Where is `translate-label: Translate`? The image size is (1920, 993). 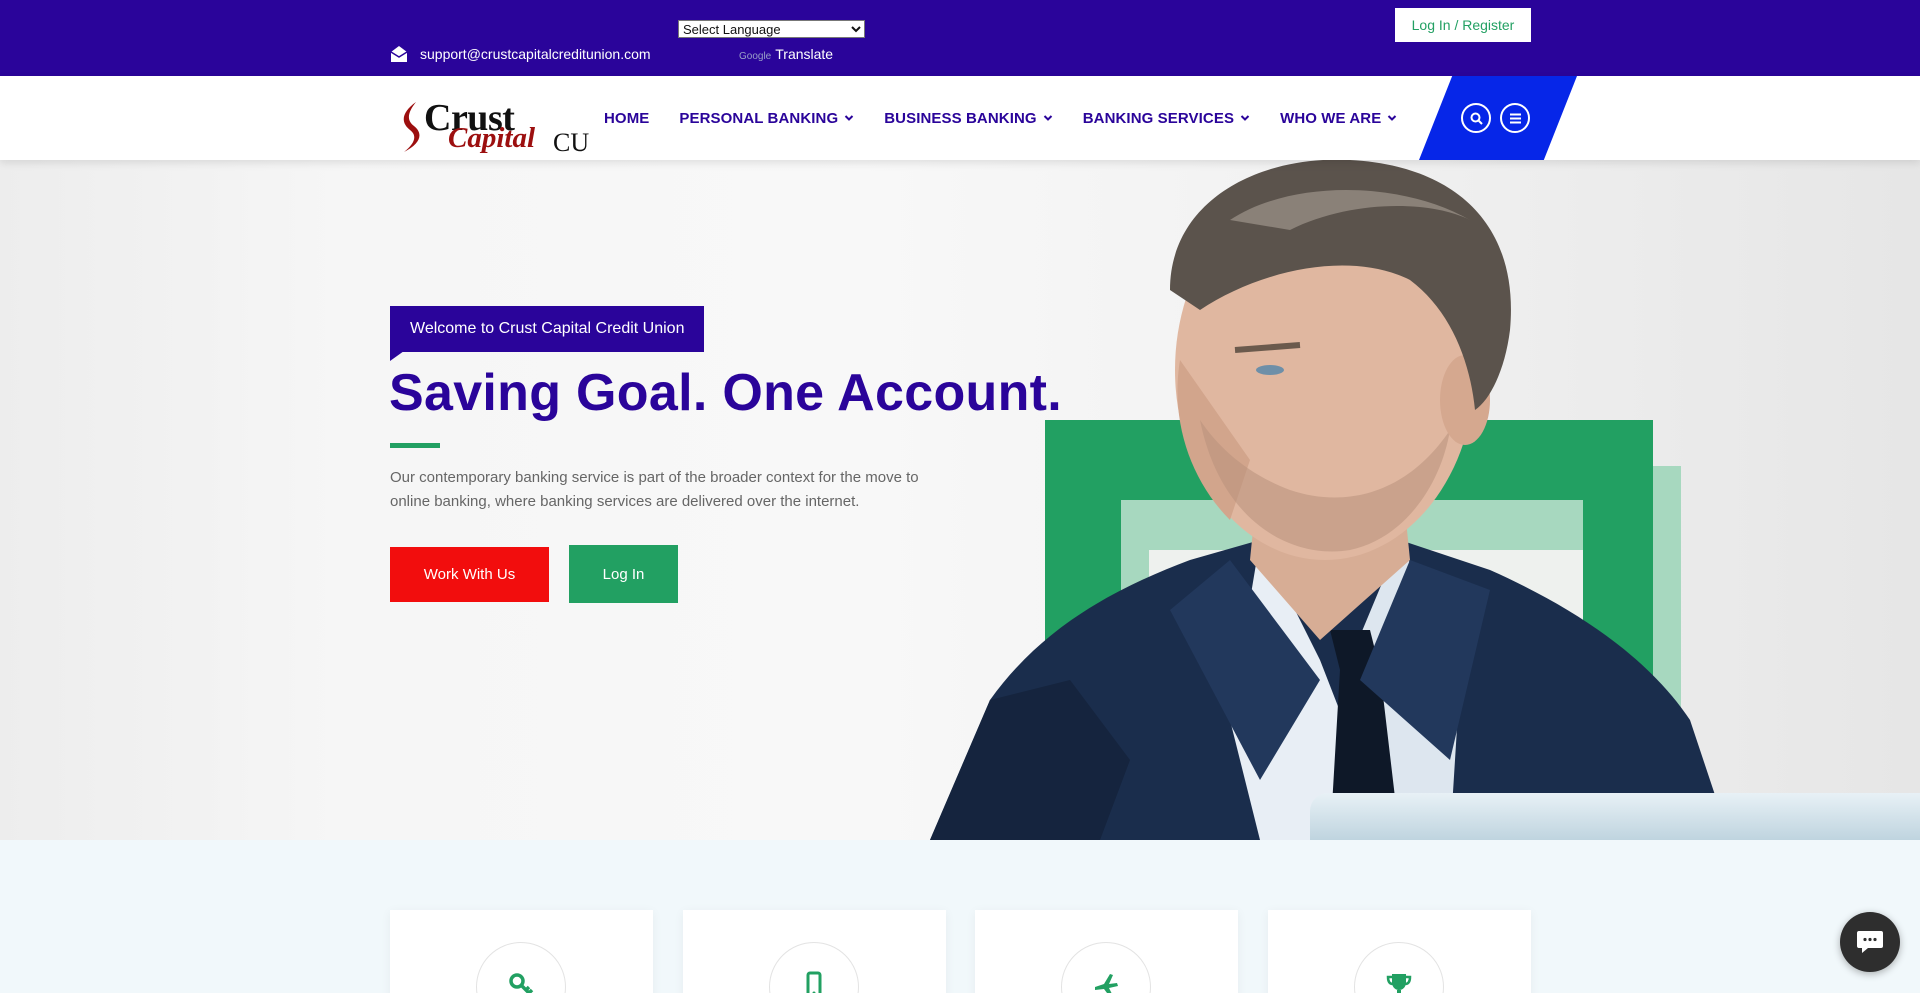 translate-label: Translate is located at coordinates (804, 54).